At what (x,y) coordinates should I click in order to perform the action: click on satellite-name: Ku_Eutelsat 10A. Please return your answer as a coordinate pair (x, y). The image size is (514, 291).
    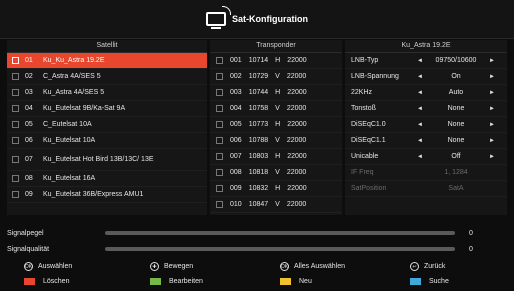
    Looking at the image, I should click on (69, 140).